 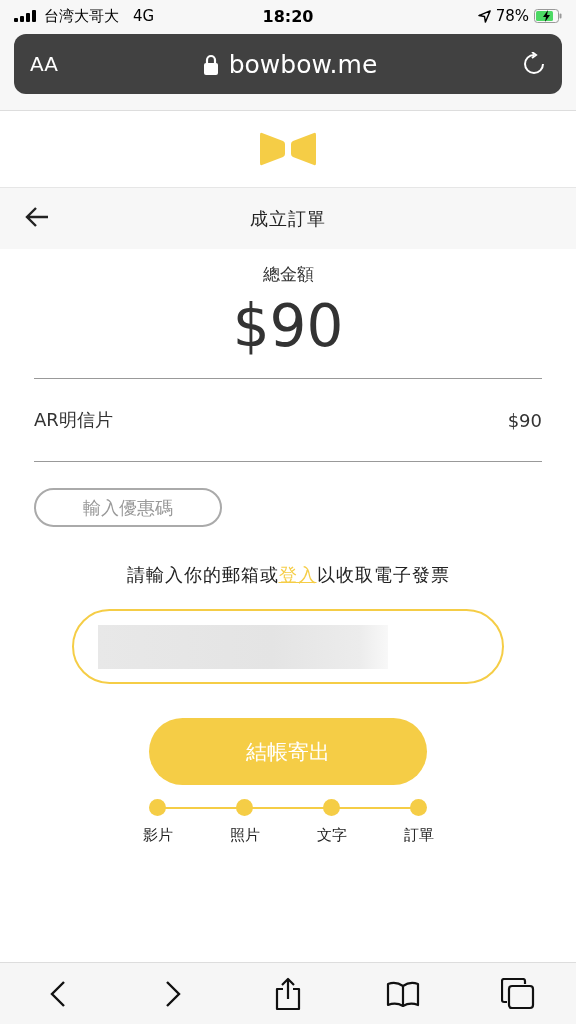 What do you see at coordinates (44, 64) in the screenshot?
I see `text-size-button: AA` at bounding box center [44, 64].